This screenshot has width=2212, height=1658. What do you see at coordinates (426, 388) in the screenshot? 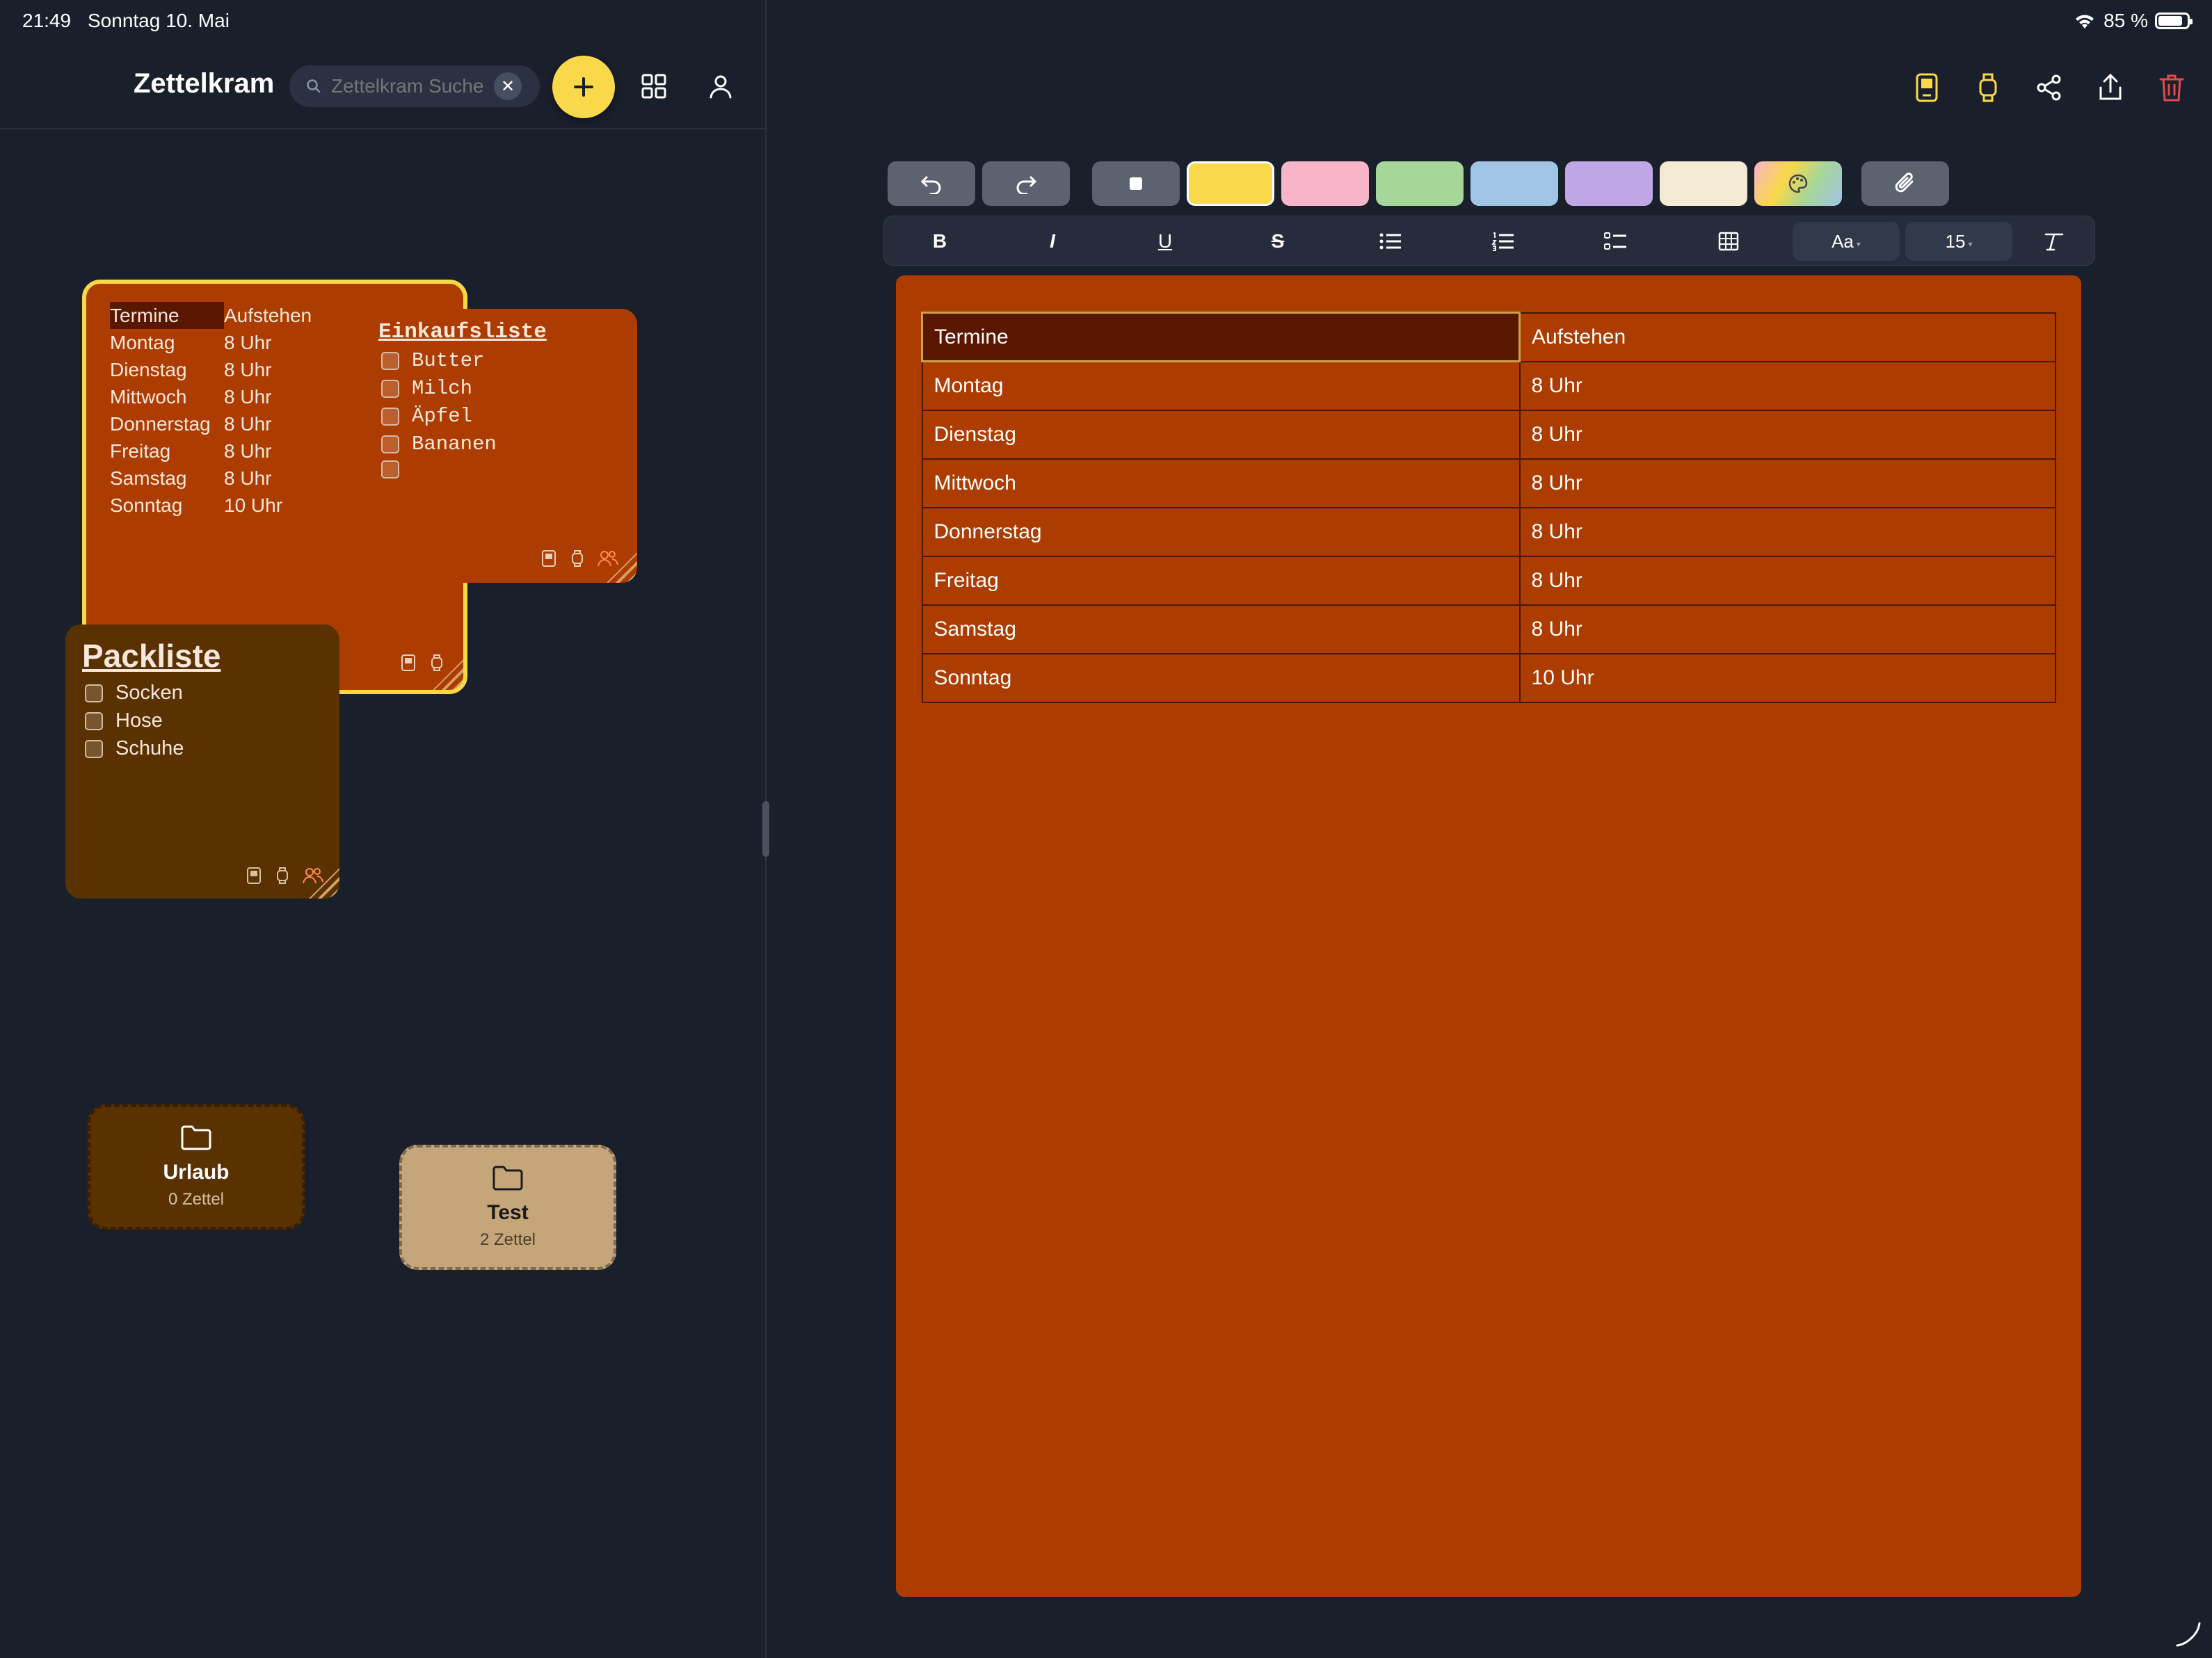
I see `checklist-item: Milch` at bounding box center [426, 388].